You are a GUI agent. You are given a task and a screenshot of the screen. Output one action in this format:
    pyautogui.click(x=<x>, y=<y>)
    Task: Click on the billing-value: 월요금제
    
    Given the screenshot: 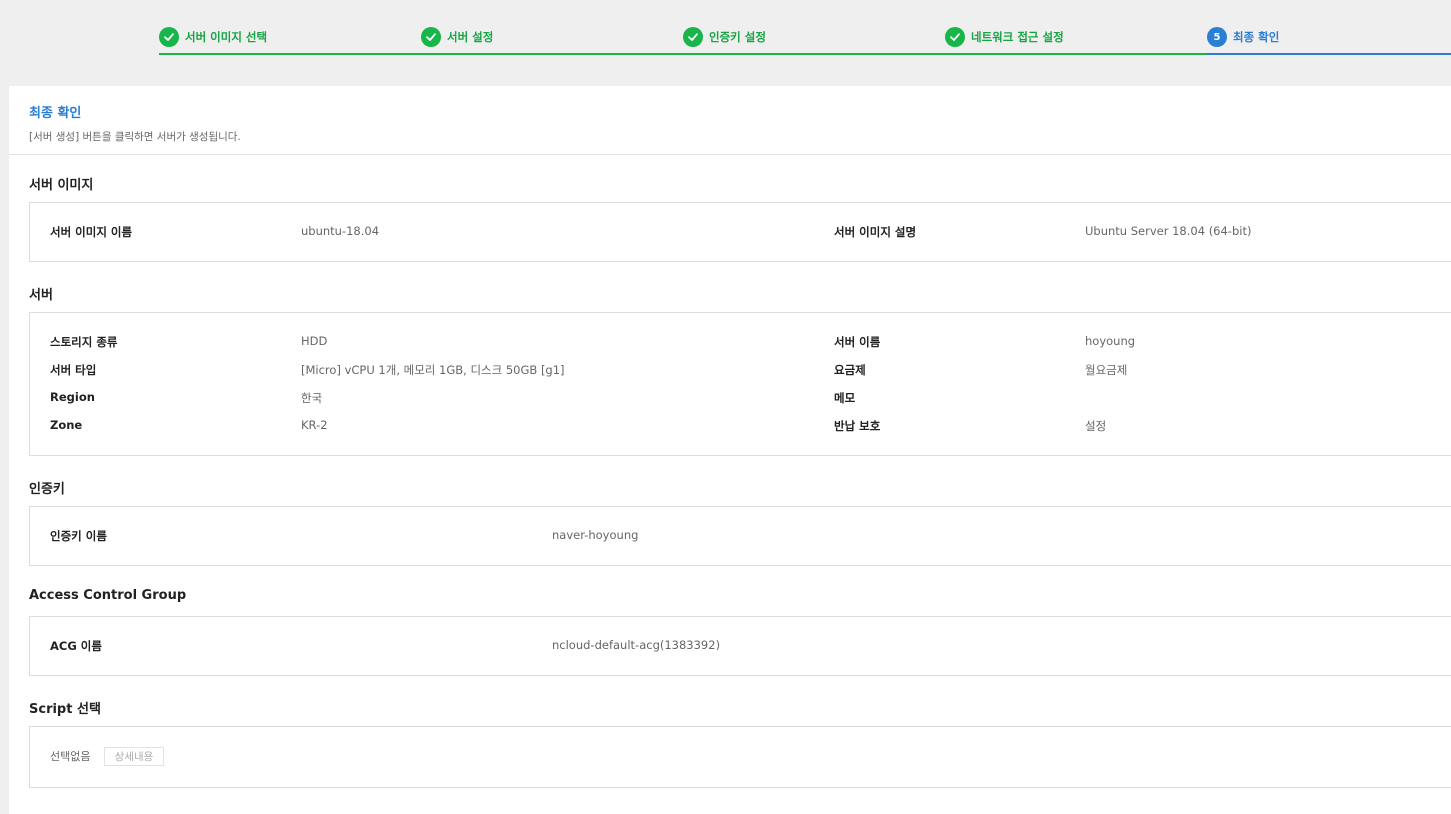 What is the action you would take?
    pyautogui.click(x=1106, y=370)
    